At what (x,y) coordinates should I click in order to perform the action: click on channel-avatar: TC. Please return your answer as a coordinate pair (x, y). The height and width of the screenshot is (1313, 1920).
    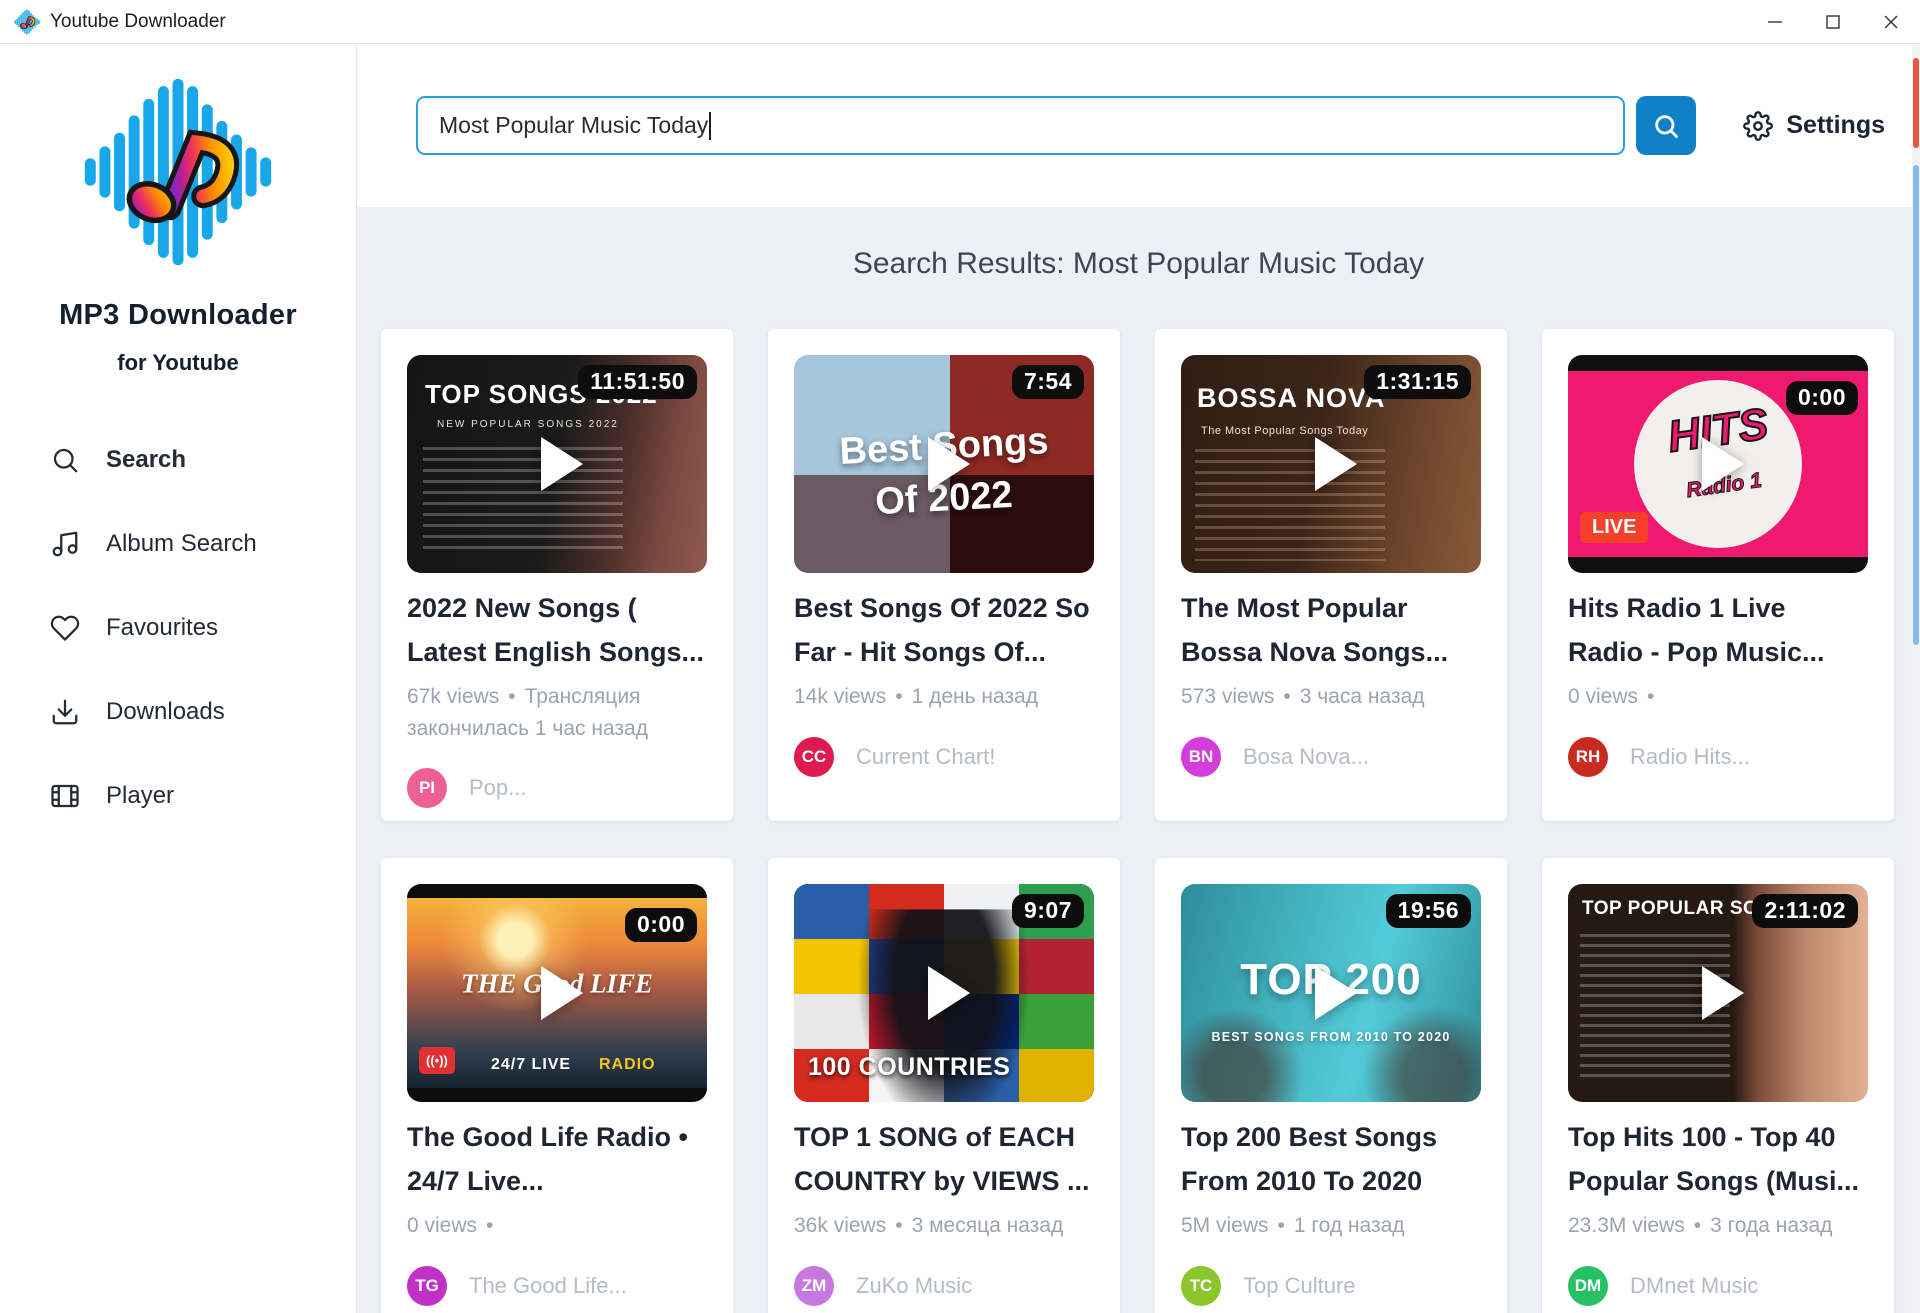
    Looking at the image, I should click on (1201, 1285).